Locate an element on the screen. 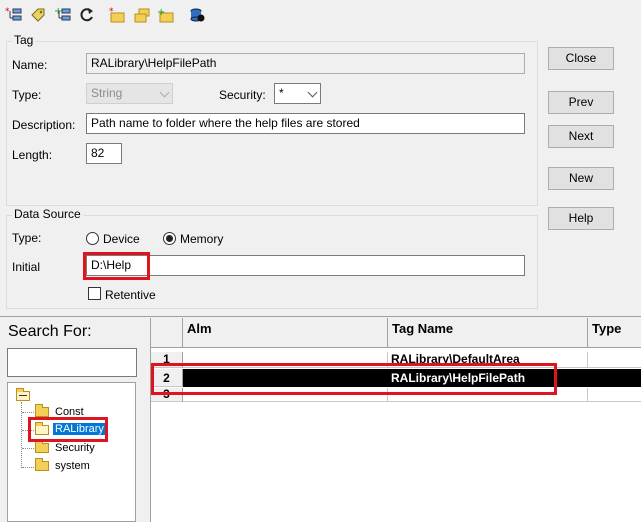 The height and width of the screenshot is (522, 641). panel-divider is located at coordinates (320, 316).